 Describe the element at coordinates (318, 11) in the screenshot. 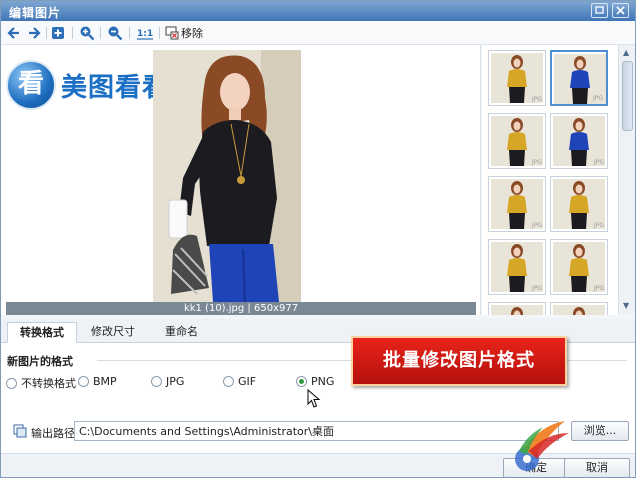

I see `title-bar: 编辑图片` at that location.